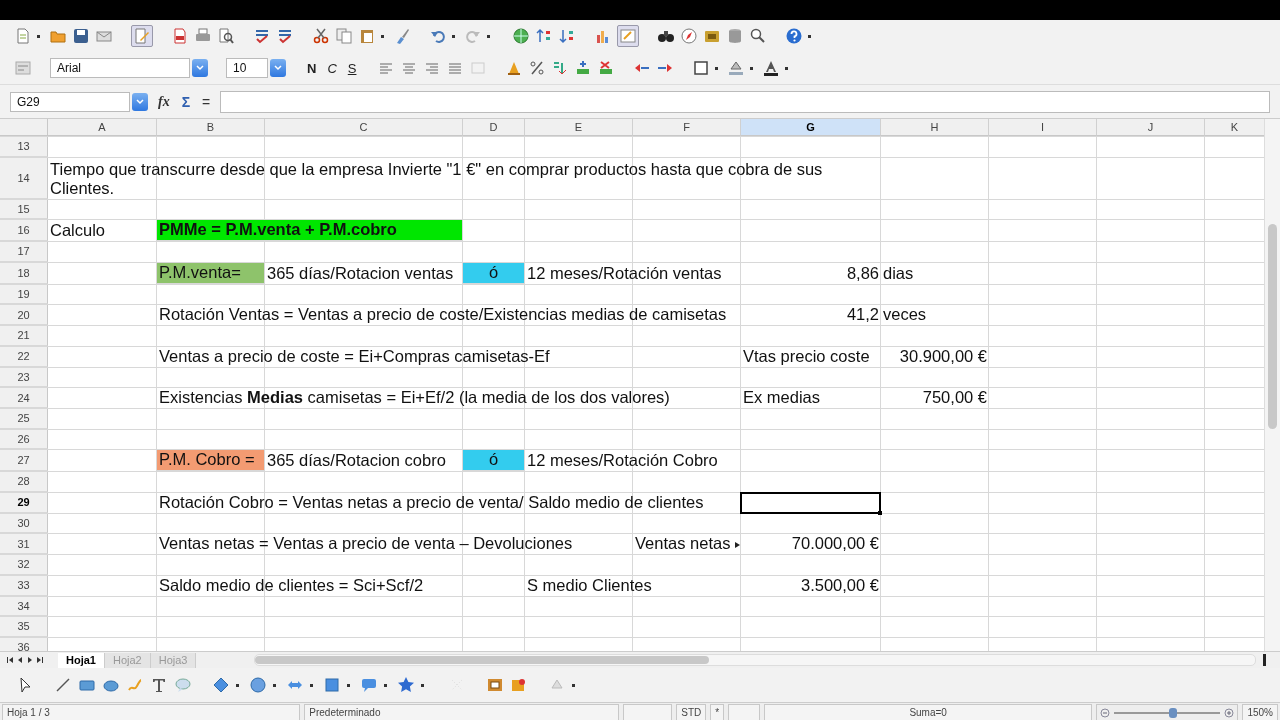  What do you see at coordinates (24, 178) in the screenshot?
I see `row-number: 14` at bounding box center [24, 178].